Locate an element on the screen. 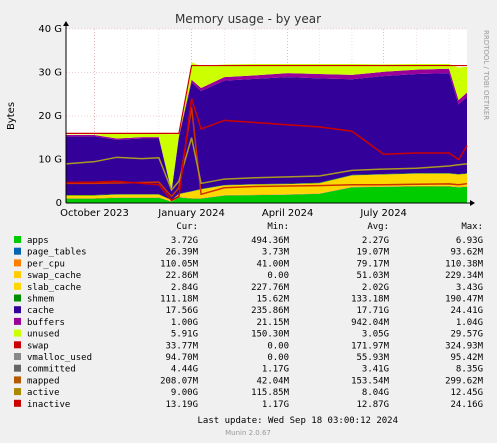 Image resolution: width=497 pixels, height=443 pixels. legend-label-swap: swap is located at coordinates (38, 346).